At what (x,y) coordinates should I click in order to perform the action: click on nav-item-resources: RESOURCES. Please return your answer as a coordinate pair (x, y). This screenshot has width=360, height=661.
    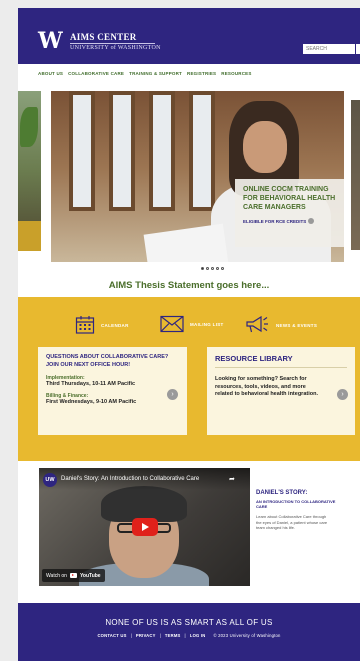
    Looking at the image, I should click on (236, 73).